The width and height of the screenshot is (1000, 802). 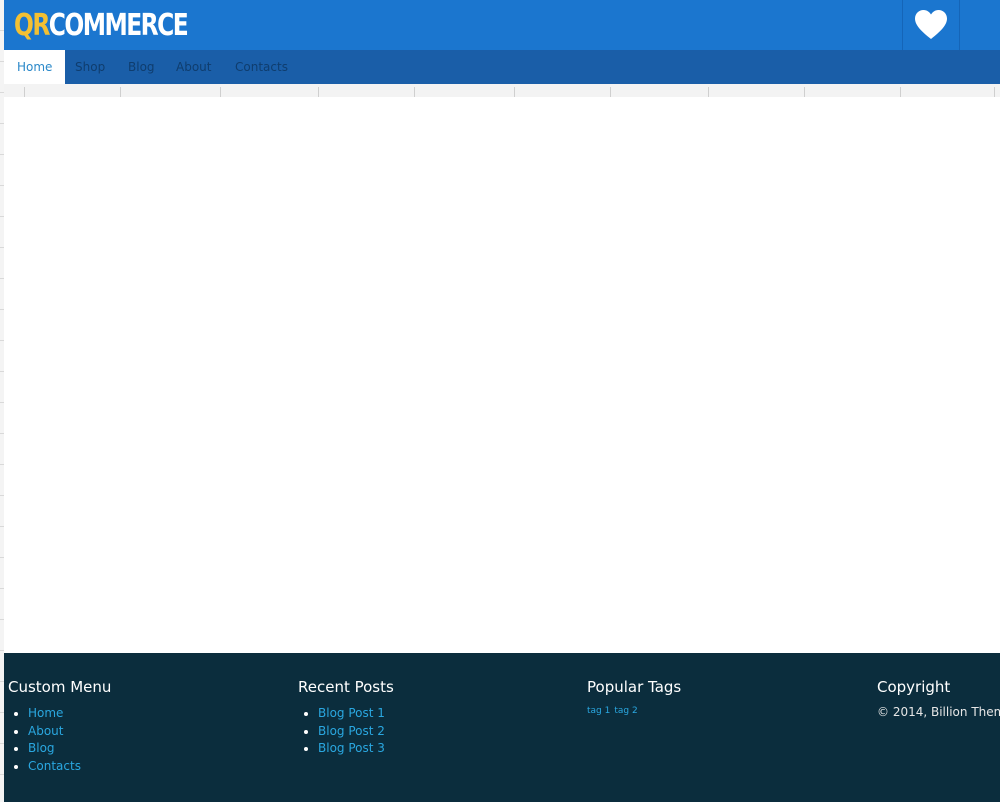 I want to click on footer-link-about: About, so click(x=45, y=731).